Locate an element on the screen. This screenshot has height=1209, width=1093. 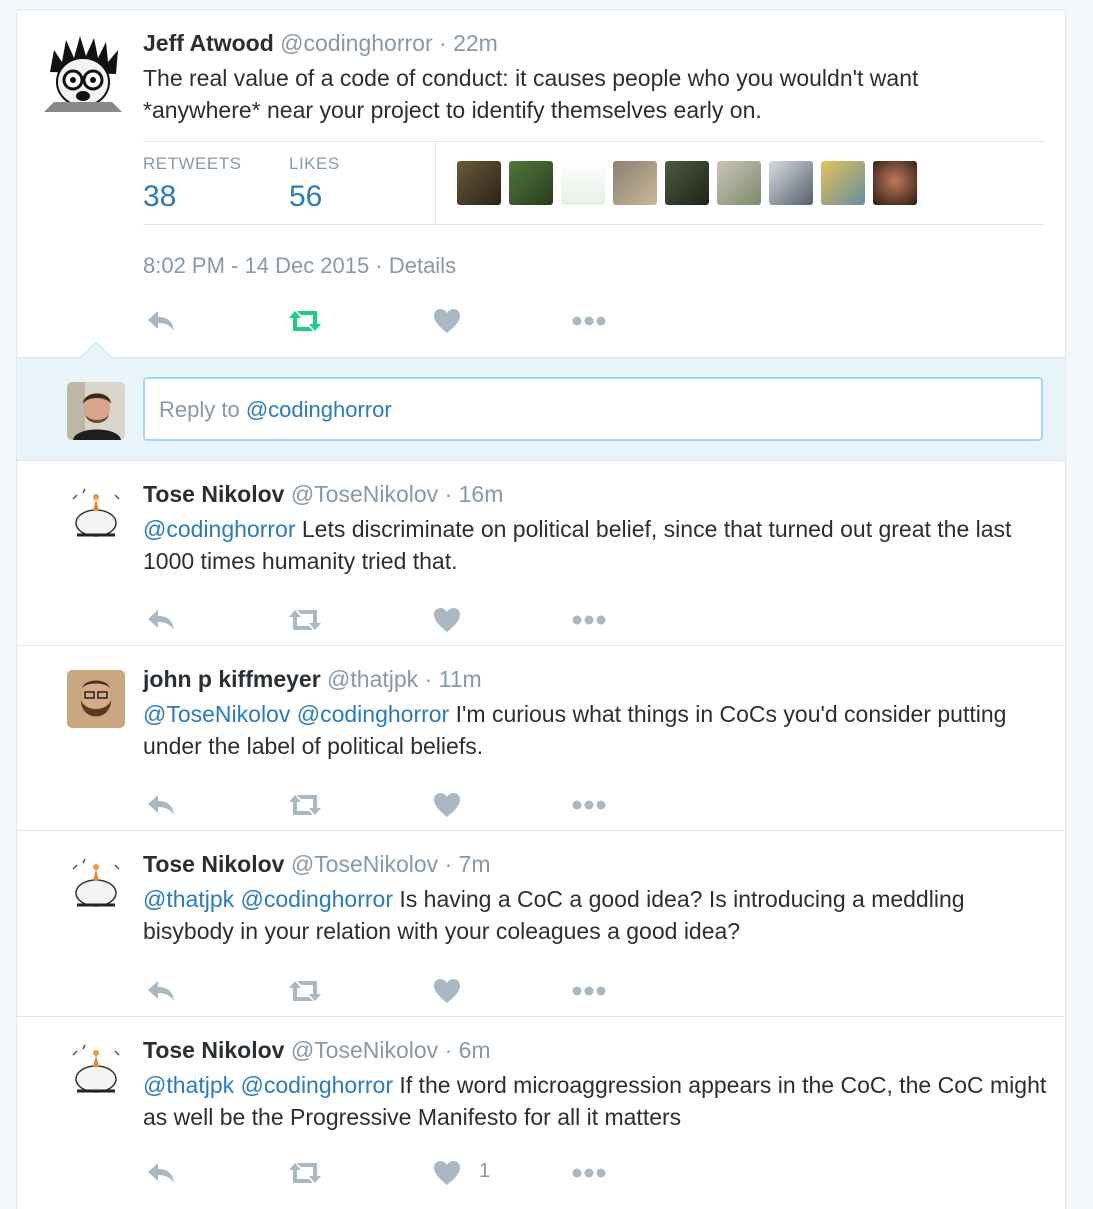
tweet-time: 22m is located at coordinates (475, 43).